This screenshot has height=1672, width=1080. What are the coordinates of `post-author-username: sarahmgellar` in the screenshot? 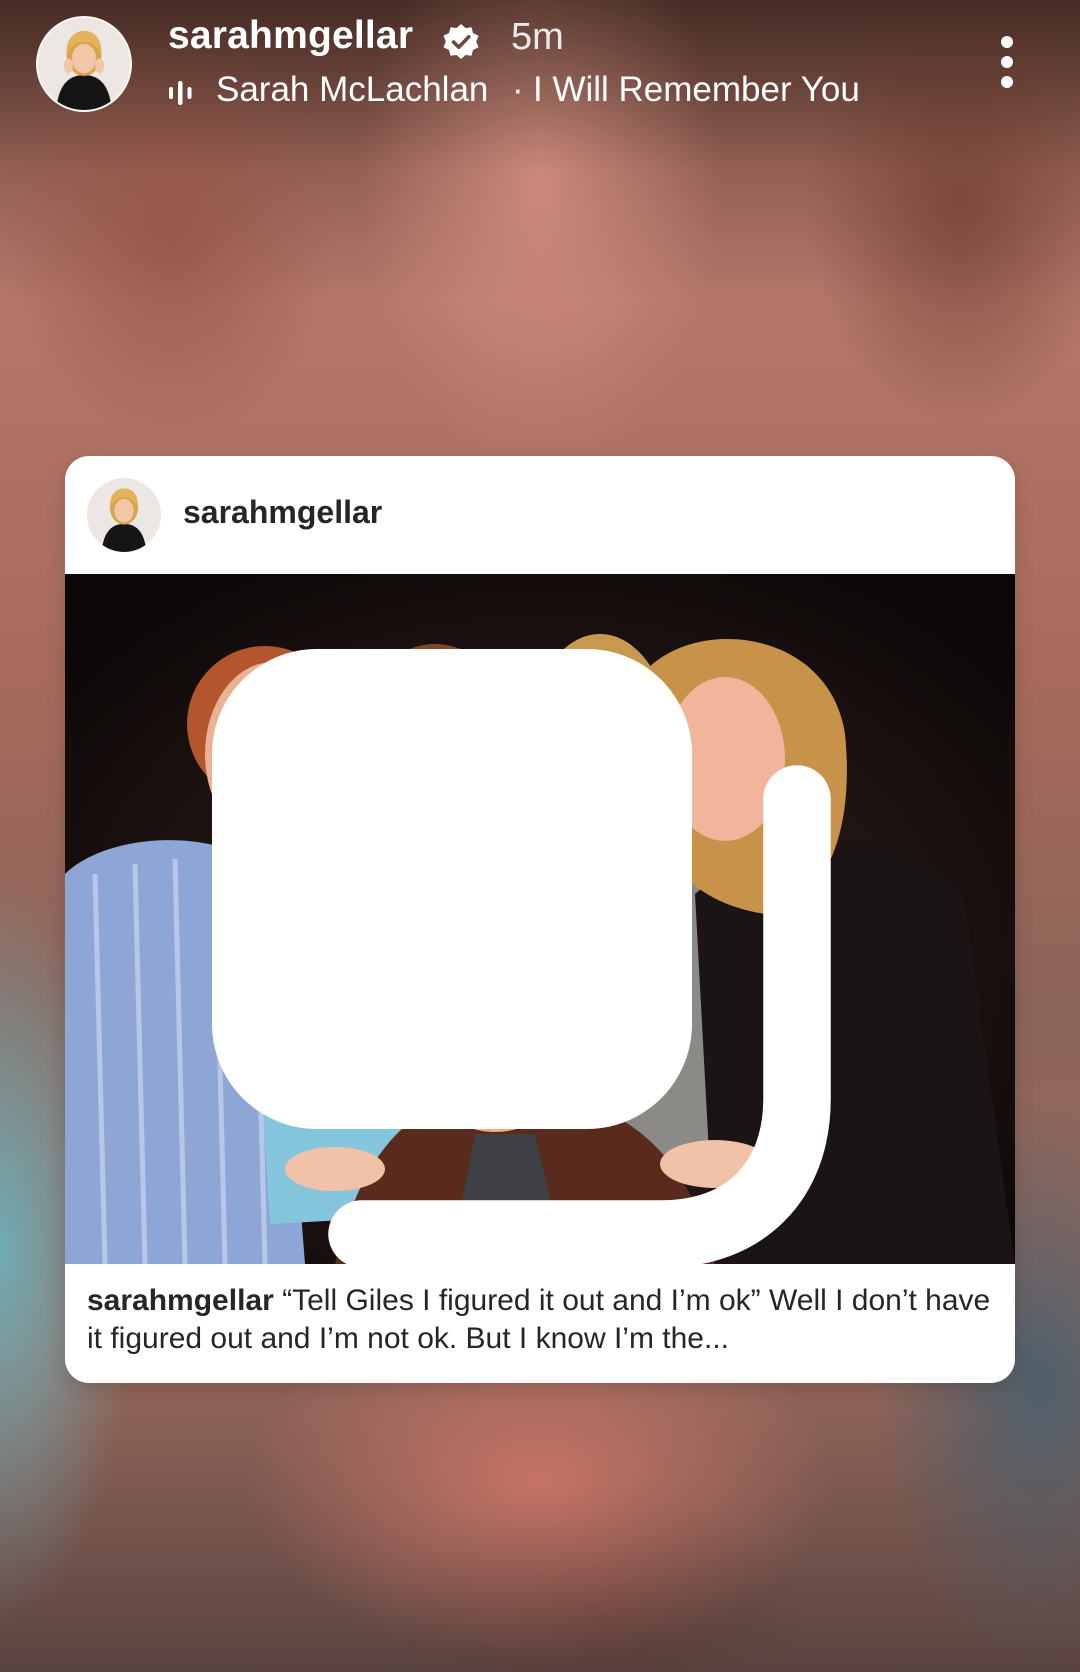 It's located at (282, 512).